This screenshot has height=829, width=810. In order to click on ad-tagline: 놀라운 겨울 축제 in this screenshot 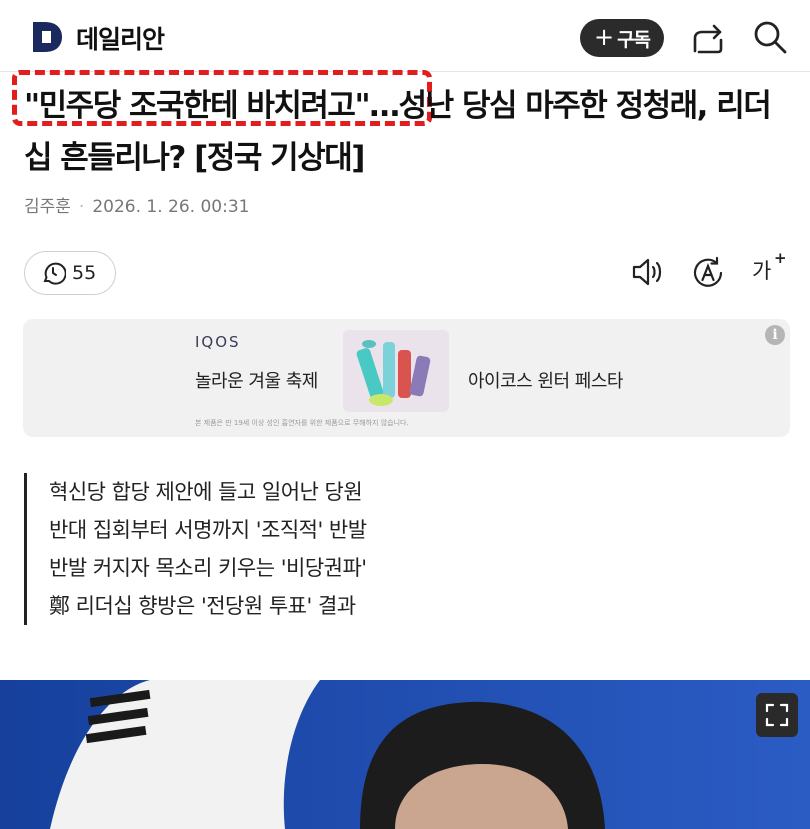, I will do `click(256, 381)`.